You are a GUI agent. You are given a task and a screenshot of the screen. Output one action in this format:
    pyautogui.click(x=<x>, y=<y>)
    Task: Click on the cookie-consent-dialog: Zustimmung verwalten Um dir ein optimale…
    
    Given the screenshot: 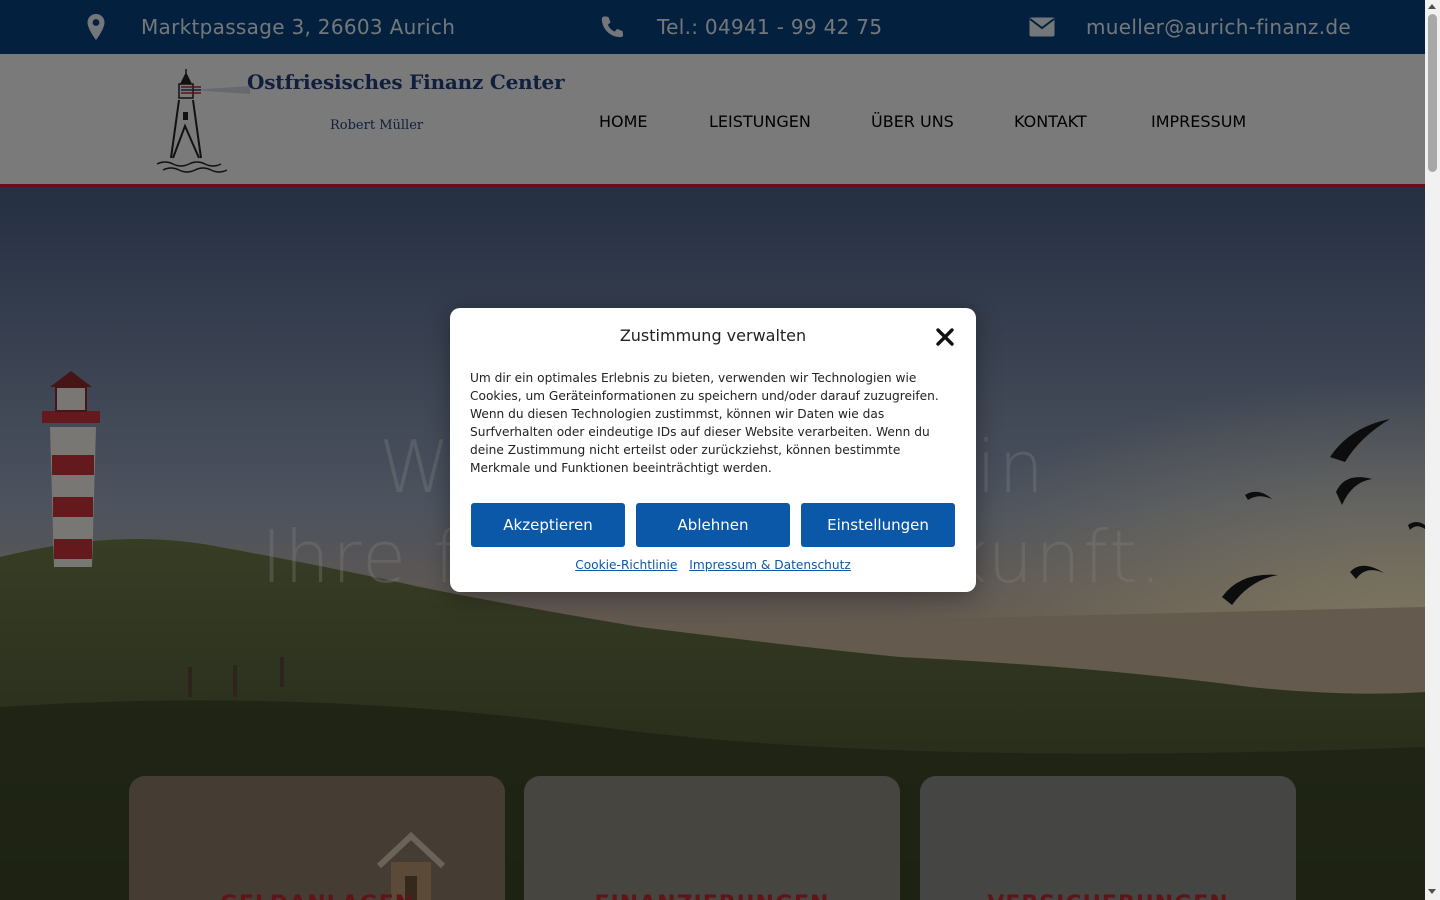 What is the action you would take?
    pyautogui.click(x=713, y=450)
    